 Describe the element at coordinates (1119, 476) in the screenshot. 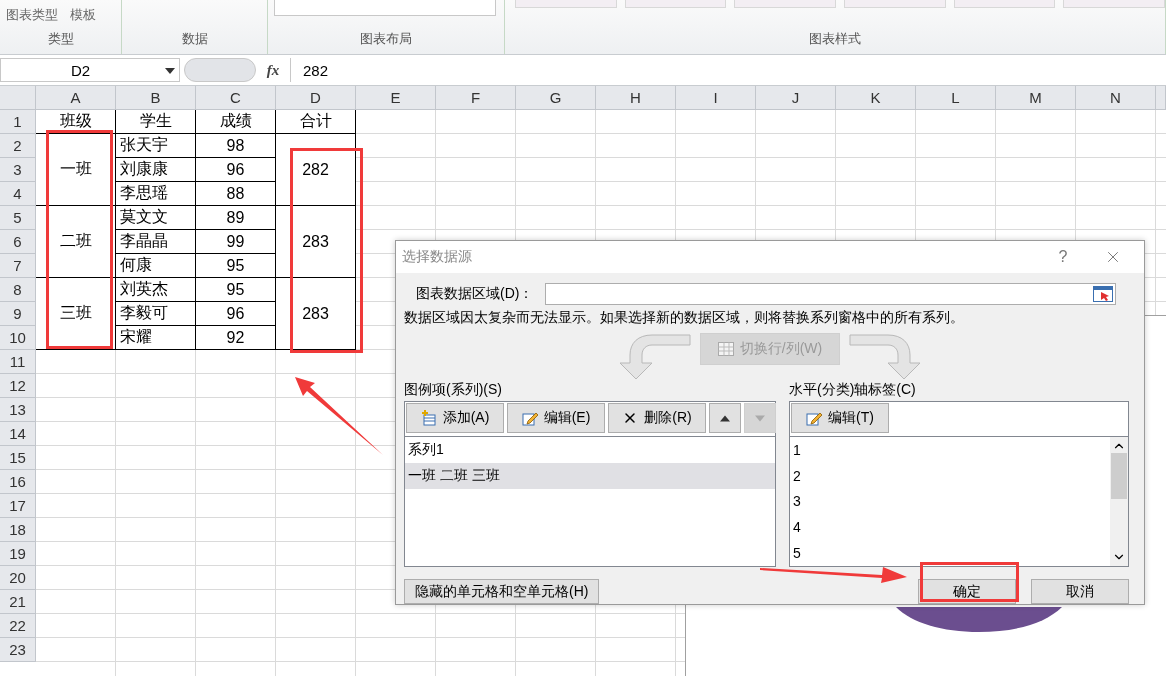

I see `scroll-thumb` at that location.